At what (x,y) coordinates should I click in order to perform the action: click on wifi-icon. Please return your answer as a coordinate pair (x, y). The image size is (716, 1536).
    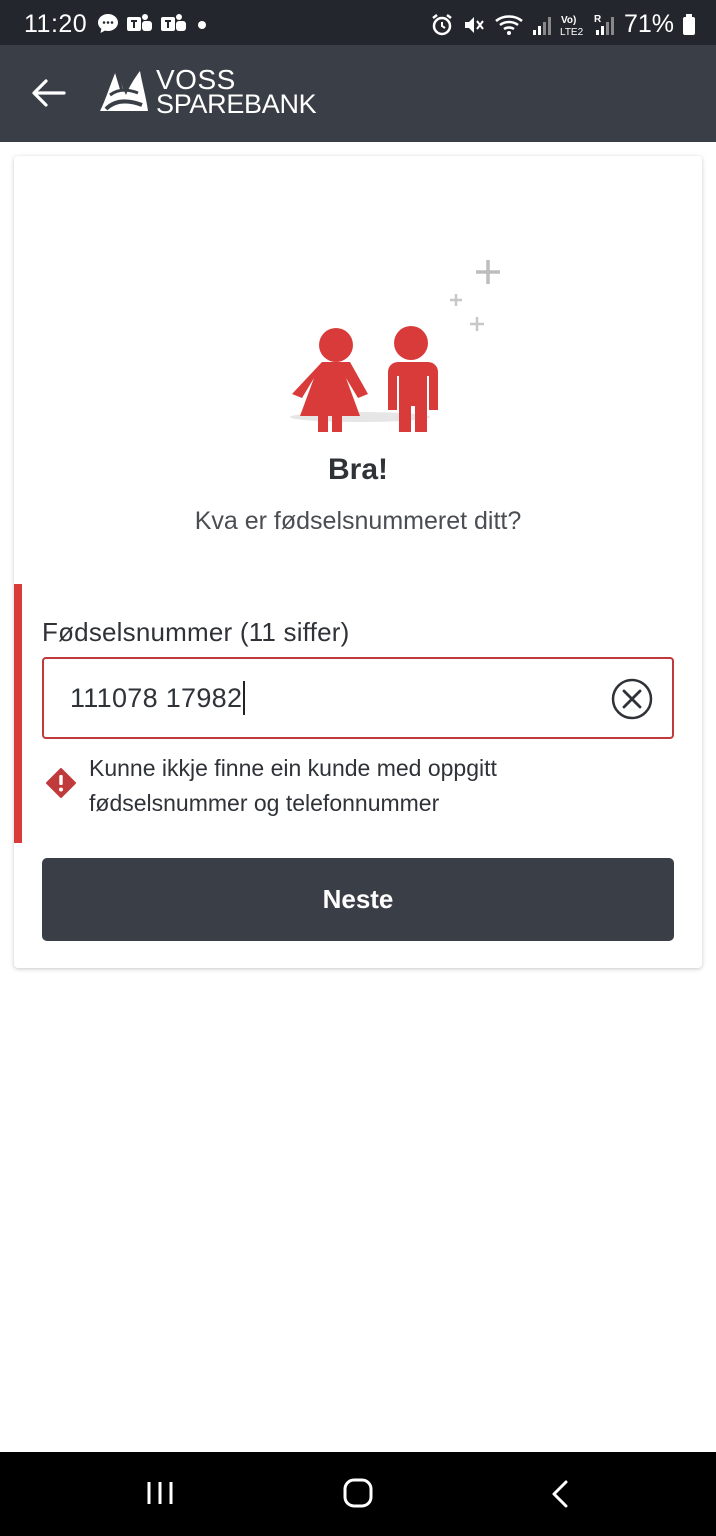
    Looking at the image, I should click on (509, 24).